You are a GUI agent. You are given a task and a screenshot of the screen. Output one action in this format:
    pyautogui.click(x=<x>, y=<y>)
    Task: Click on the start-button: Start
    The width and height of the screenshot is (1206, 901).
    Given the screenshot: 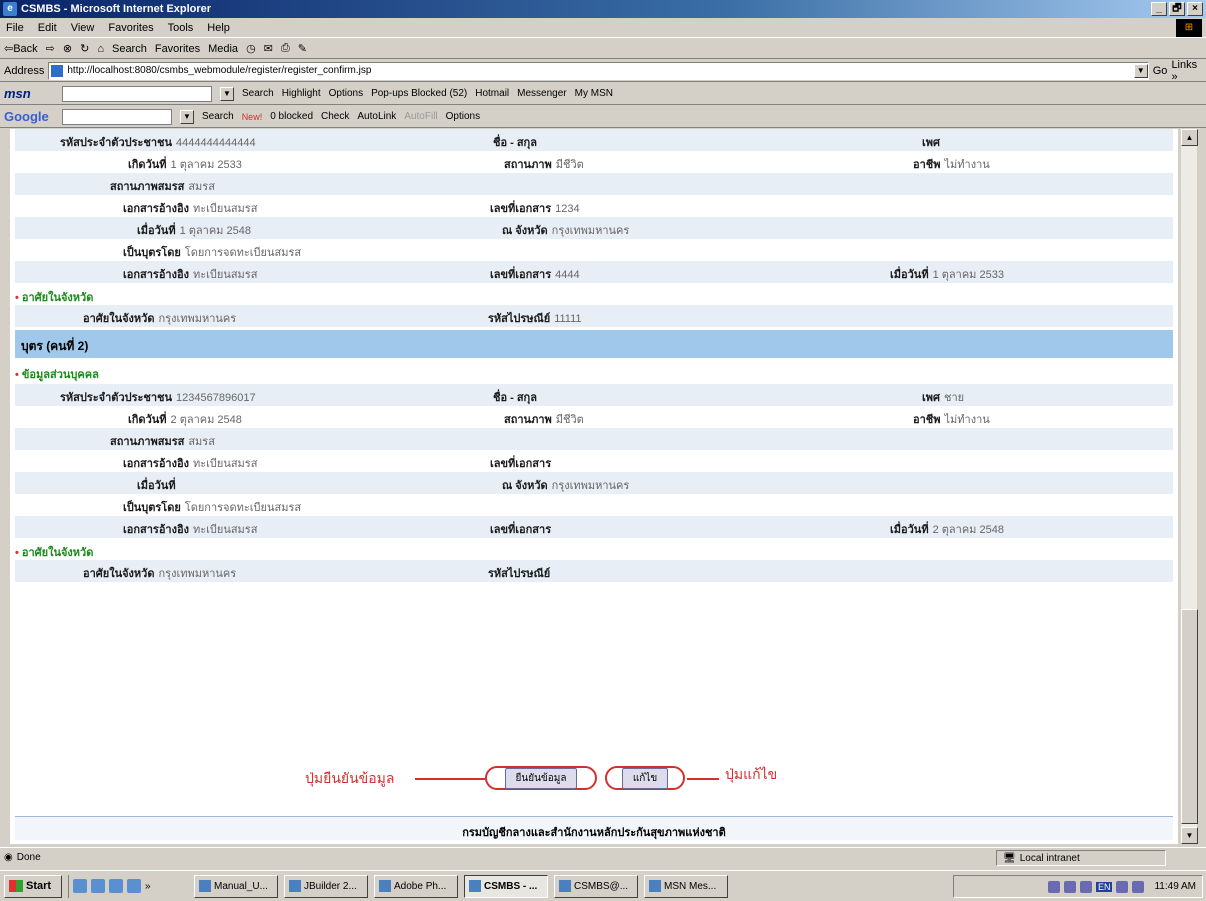 What is the action you would take?
    pyautogui.click(x=33, y=886)
    